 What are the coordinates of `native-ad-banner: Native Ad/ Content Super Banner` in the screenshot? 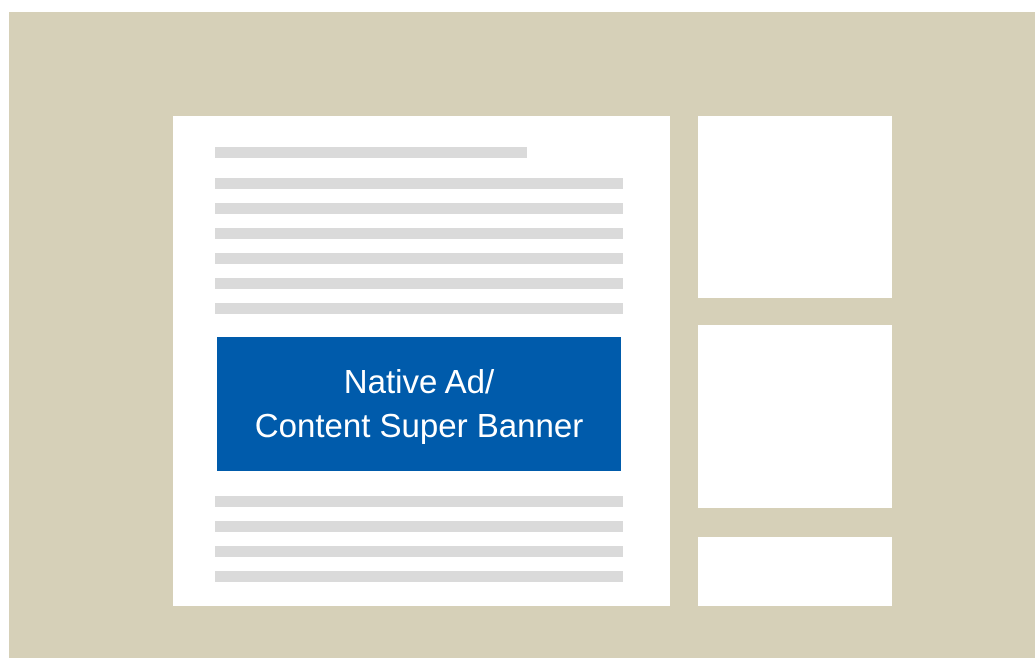 It's located at (419, 404).